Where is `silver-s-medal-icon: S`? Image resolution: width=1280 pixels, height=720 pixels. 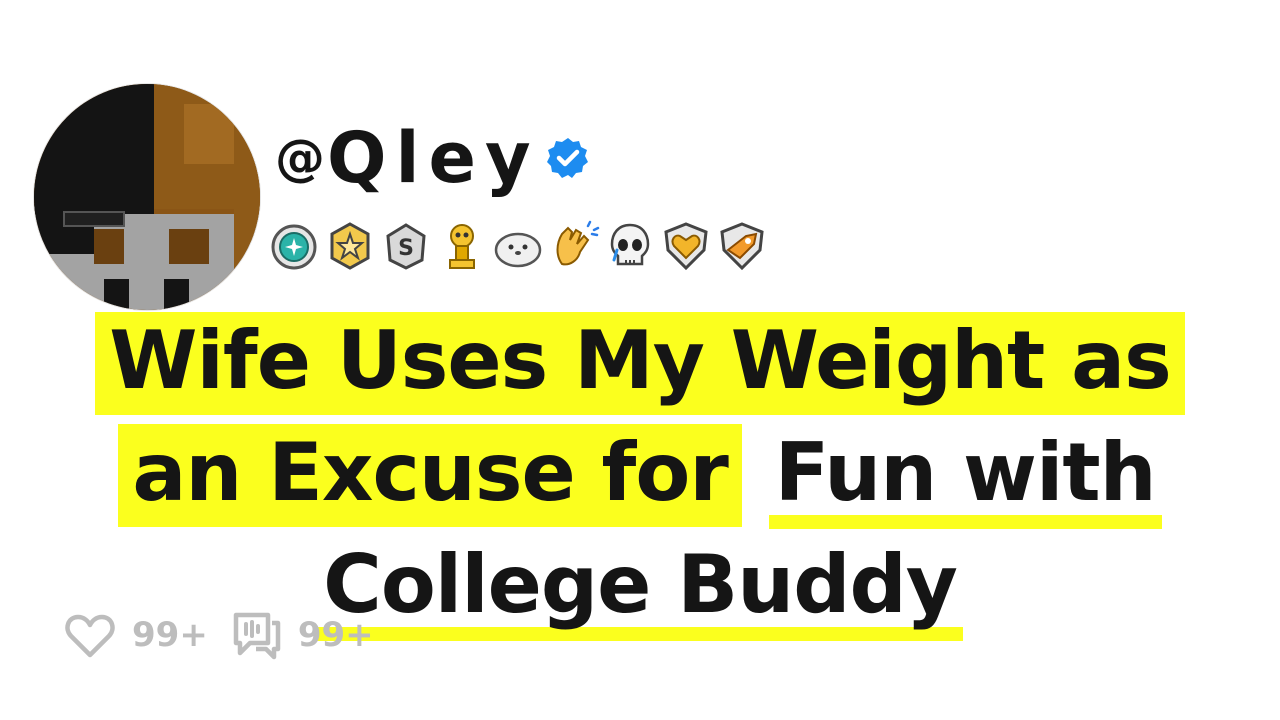 silver-s-medal-icon: S is located at coordinates (406, 246).